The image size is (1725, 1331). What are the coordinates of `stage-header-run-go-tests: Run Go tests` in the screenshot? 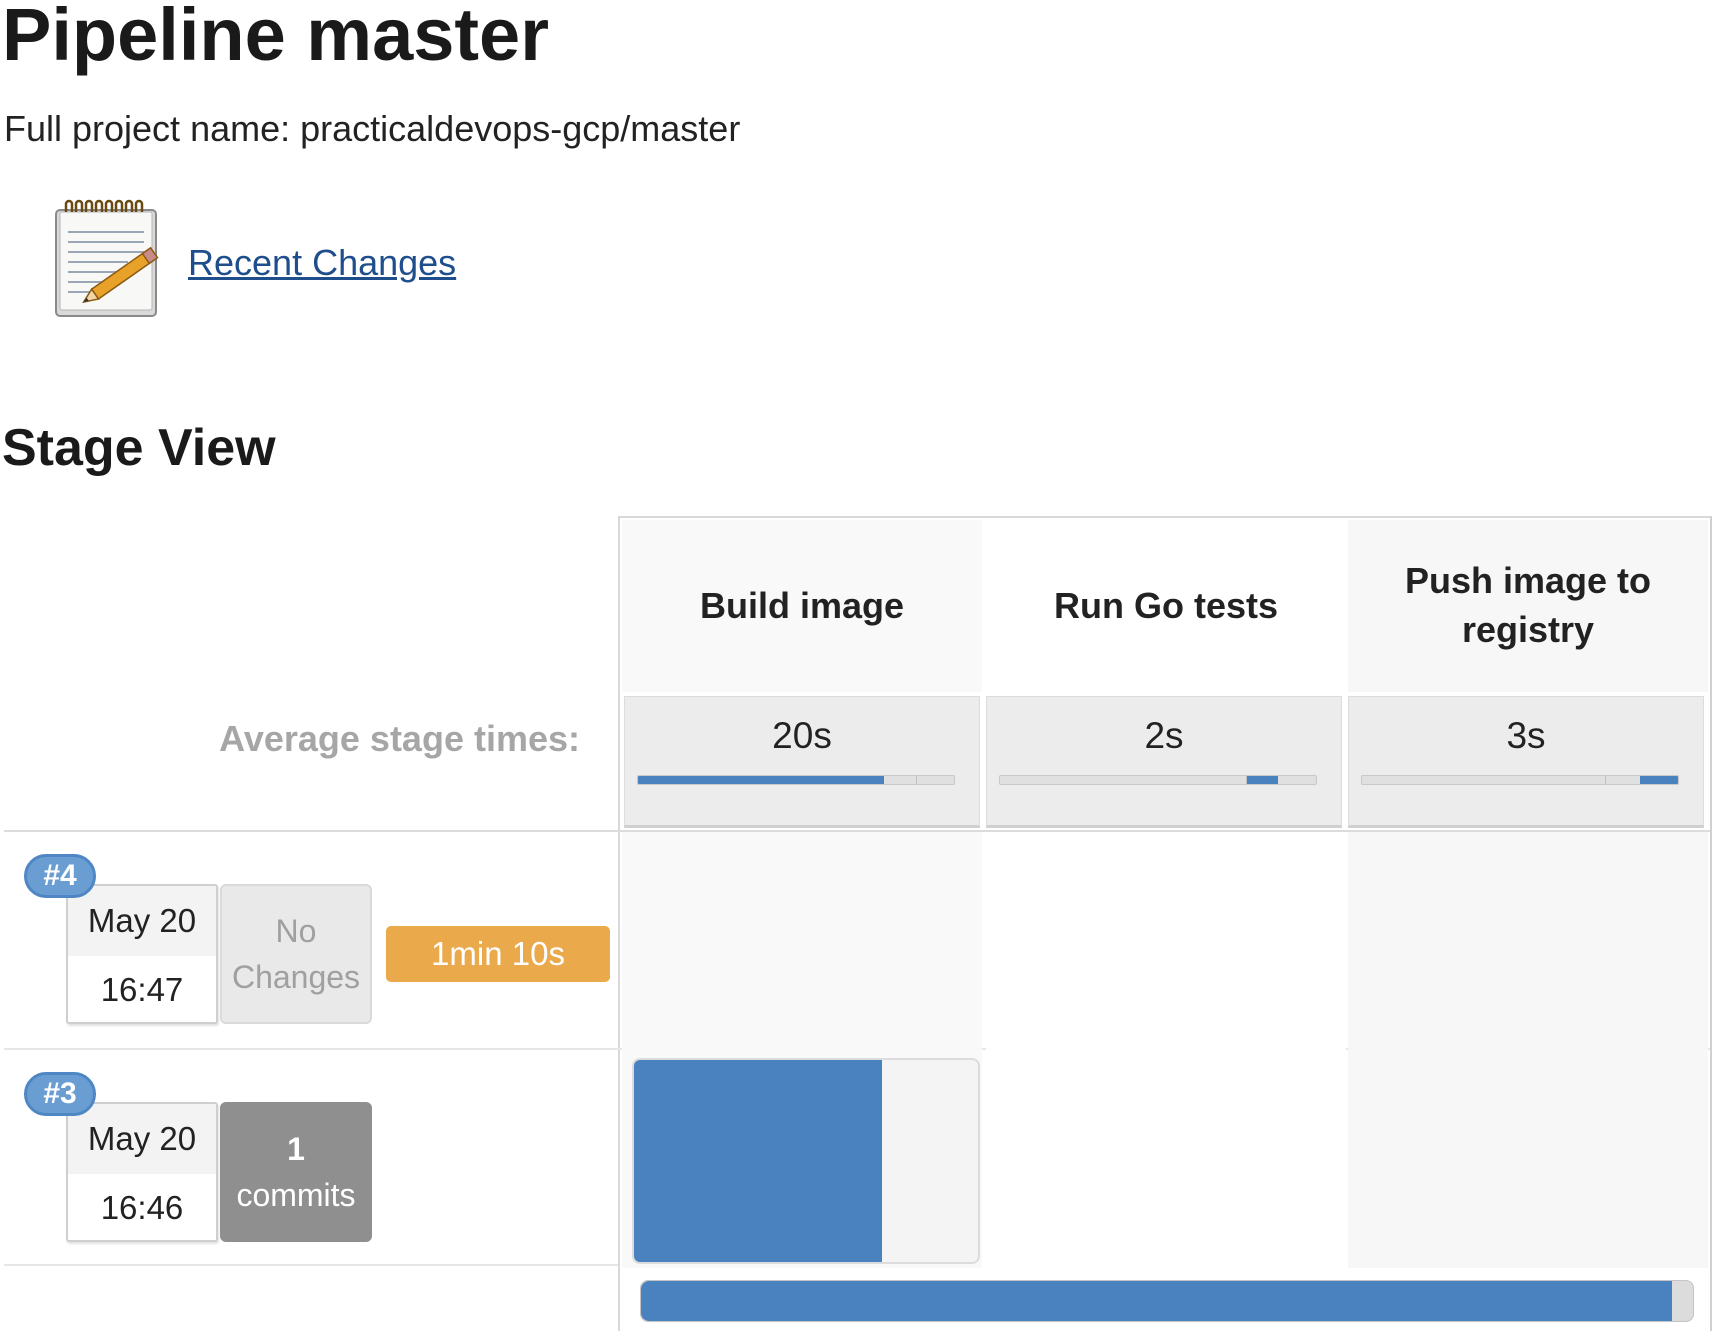 It's located at (1166, 606).